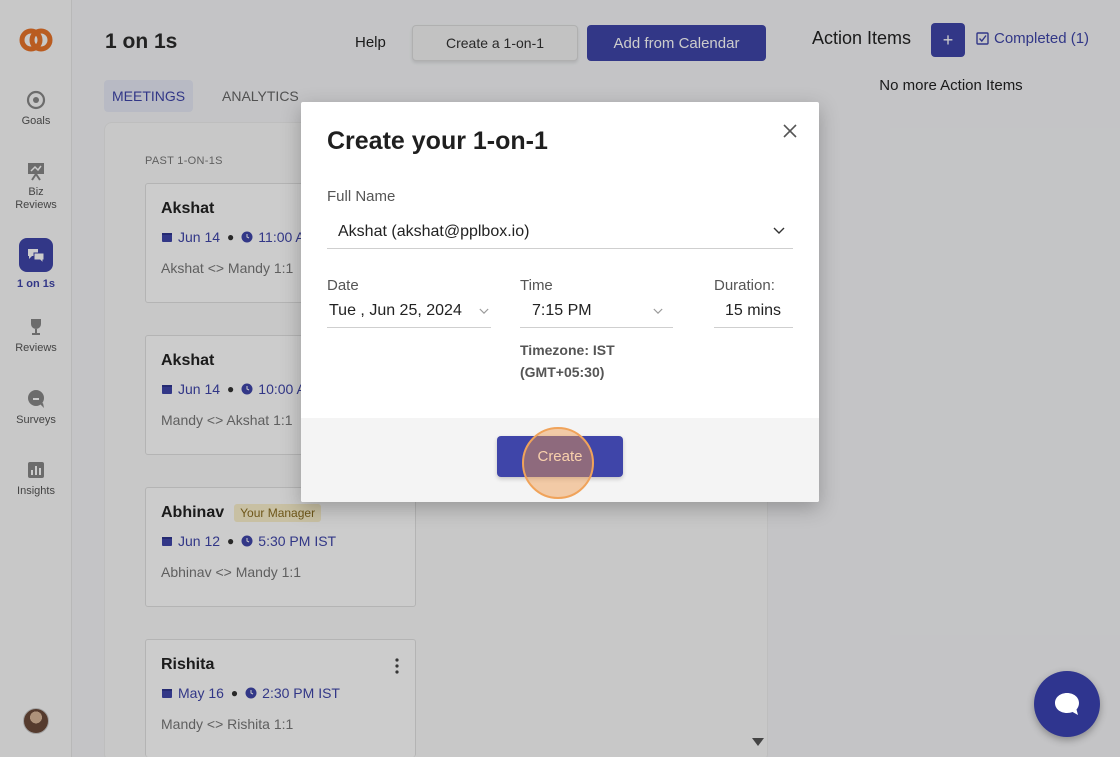  I want to click on duration-label: Duration:, so click(744, 285).